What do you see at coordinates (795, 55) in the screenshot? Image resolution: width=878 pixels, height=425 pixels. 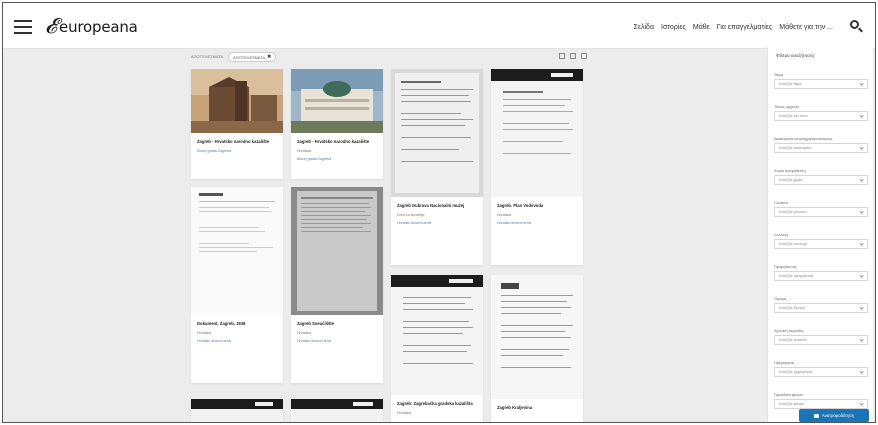 I see `sidebar-title: Φίλτρα αναζήτησης` at bounding box center [795, 55].